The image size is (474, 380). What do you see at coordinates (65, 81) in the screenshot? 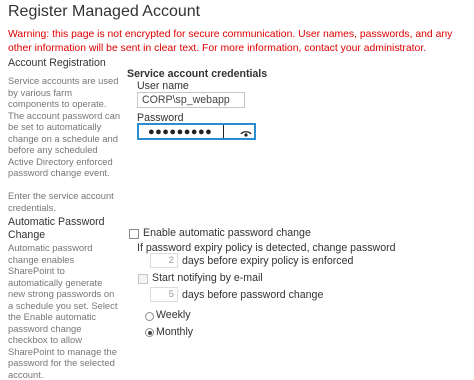
I see `desc-line: Service accounts are used` at bounding box center [65, 81].